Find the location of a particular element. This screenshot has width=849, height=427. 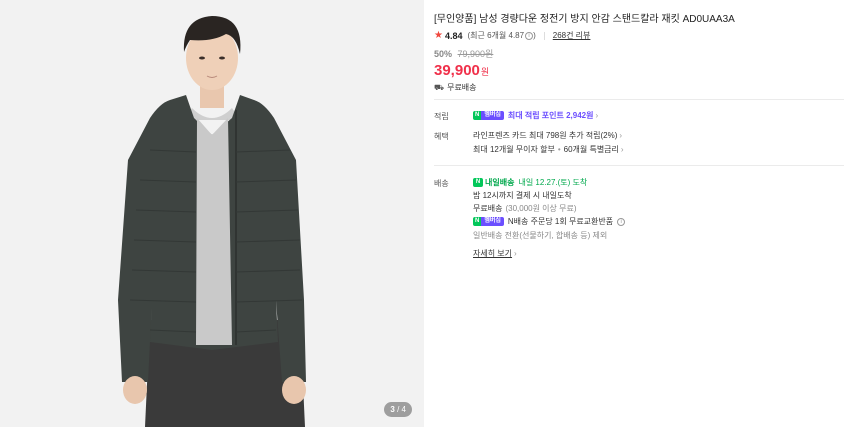

shipping-summary: 무료배송 is located at coordinates (462, 87).